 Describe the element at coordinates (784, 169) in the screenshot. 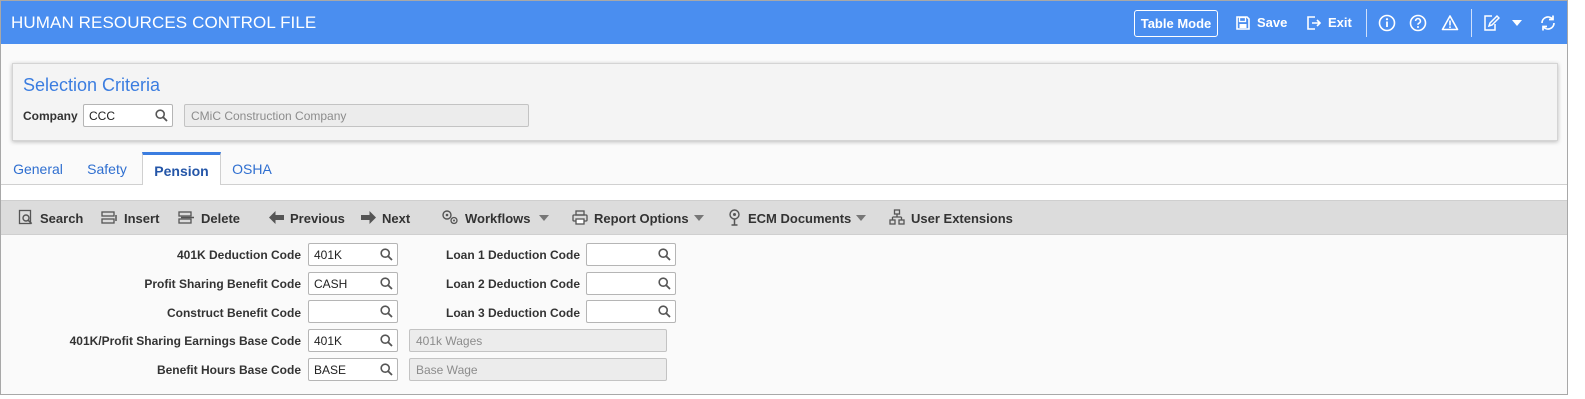

I see `tab-bar: General Safety Pension OSHA` at that location.